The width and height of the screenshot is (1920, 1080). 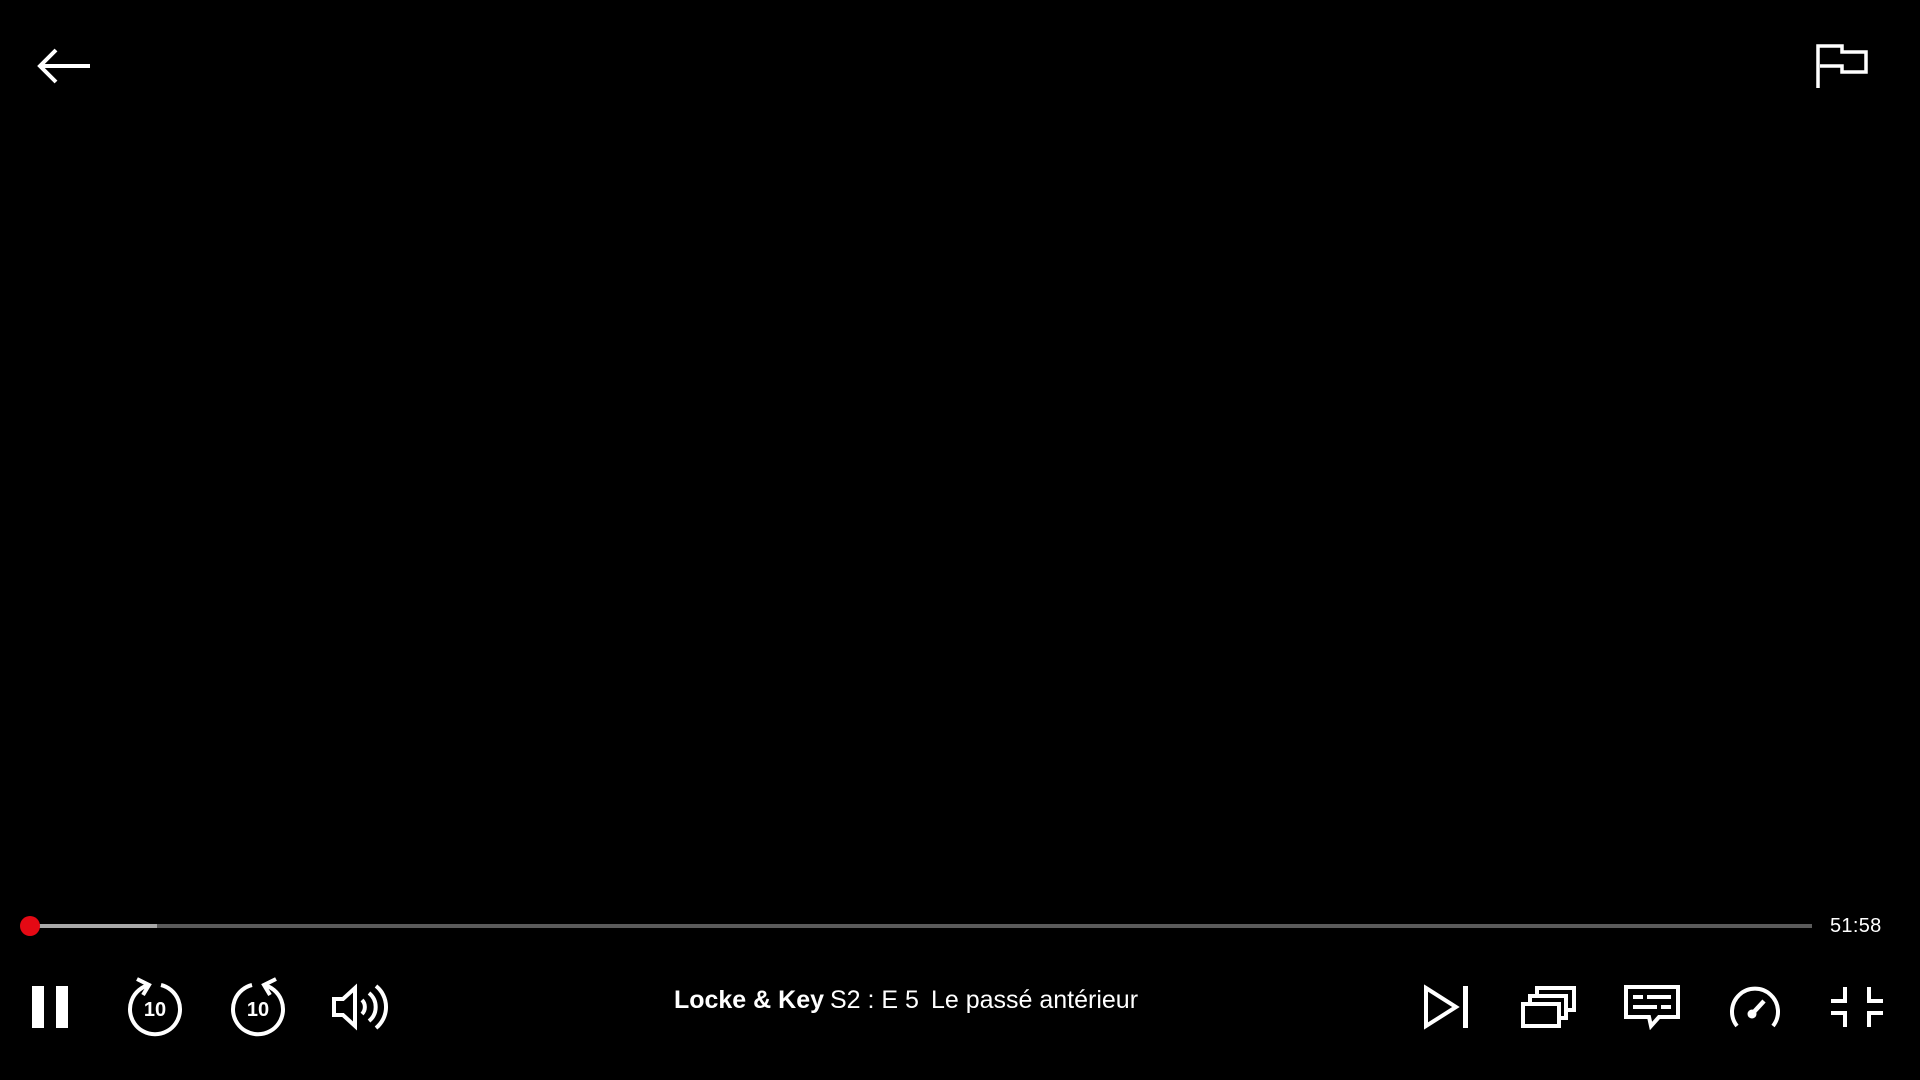 I want to click on progress-buffered, so click(x=93, y=926).